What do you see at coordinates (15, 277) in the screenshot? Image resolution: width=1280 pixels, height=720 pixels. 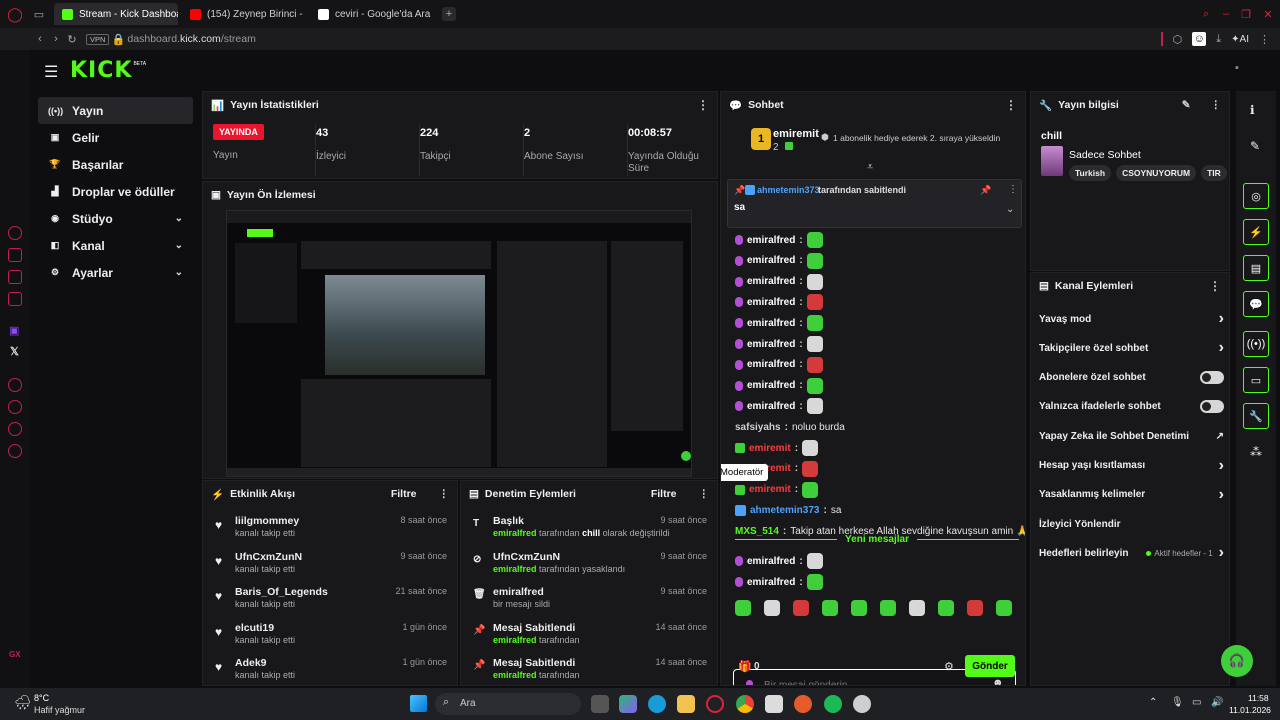 I see `instagram-icon` at bounding box center [15, 277].